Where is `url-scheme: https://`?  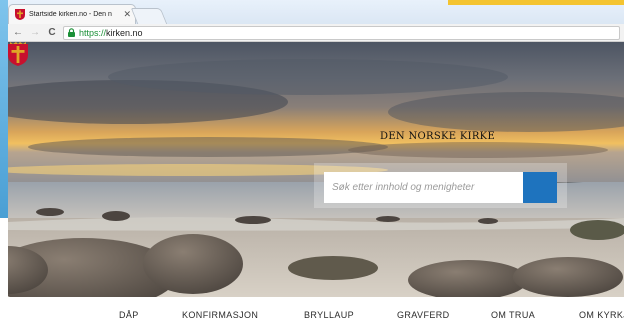
url-scheme: https:// is located at coordinates (93, 32).